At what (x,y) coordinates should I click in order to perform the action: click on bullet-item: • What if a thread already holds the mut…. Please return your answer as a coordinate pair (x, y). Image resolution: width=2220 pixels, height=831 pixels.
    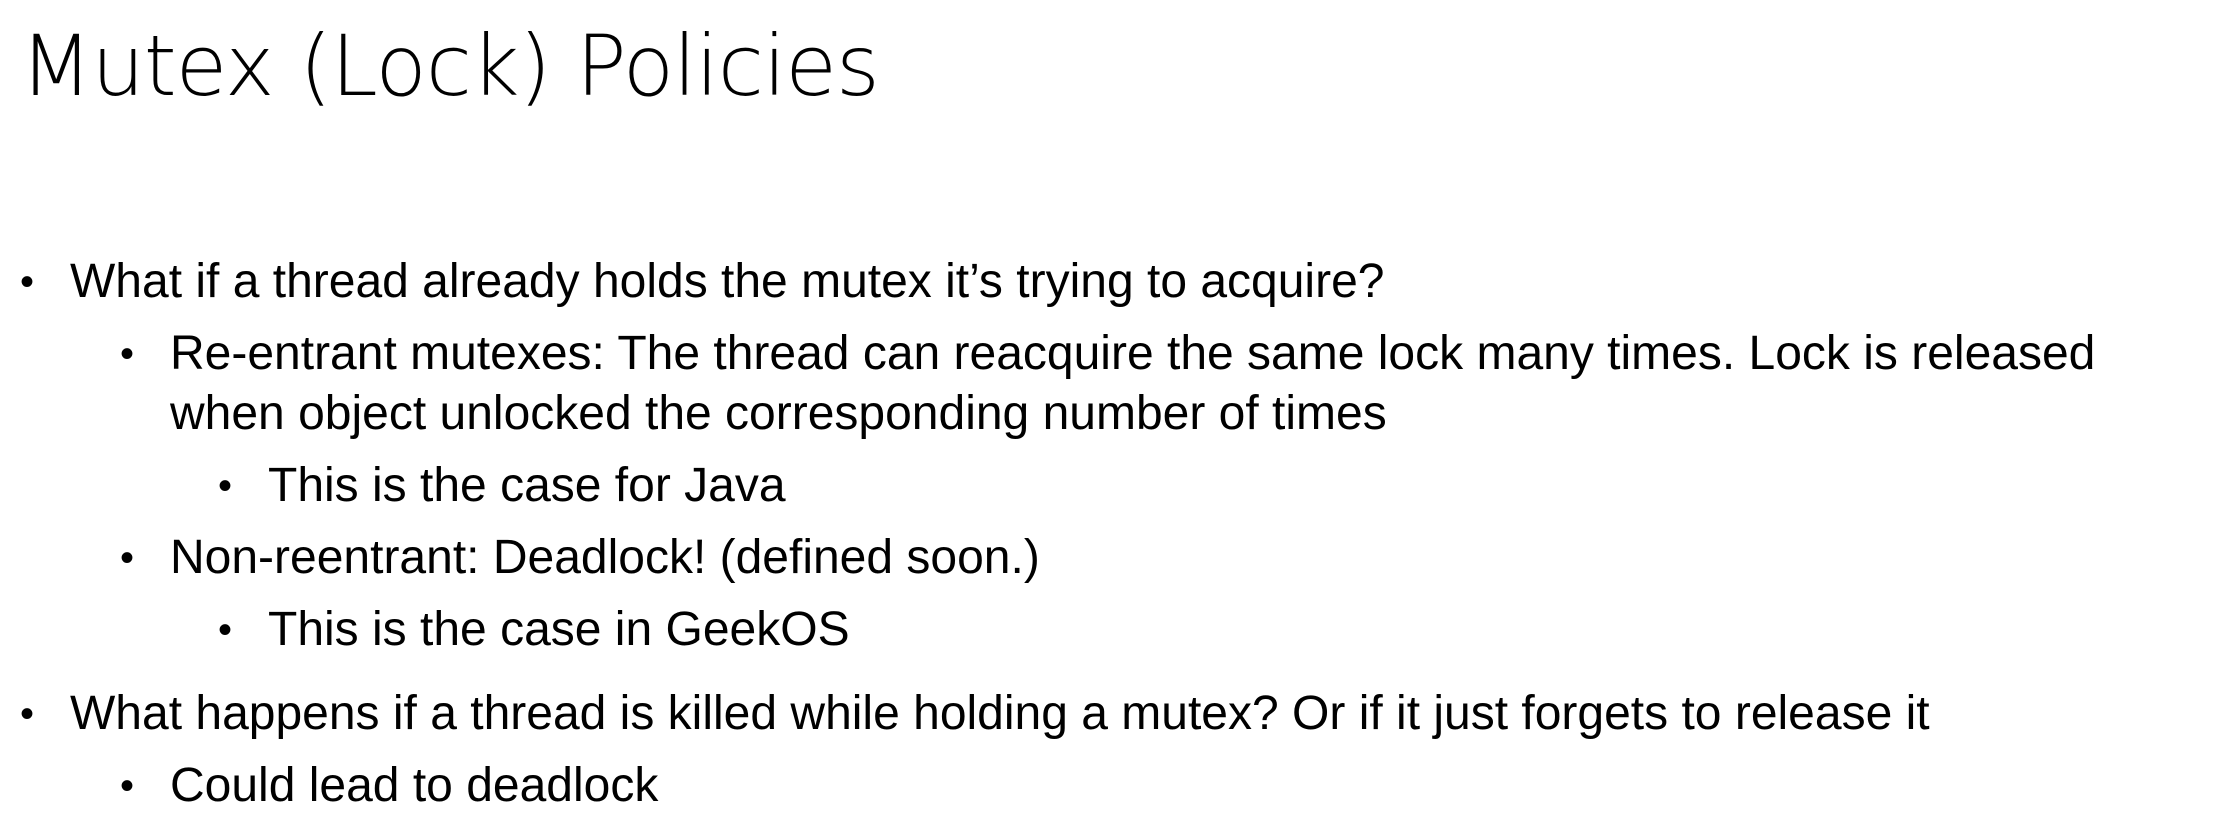
    Looking at the image, I should click on (1110, 282).